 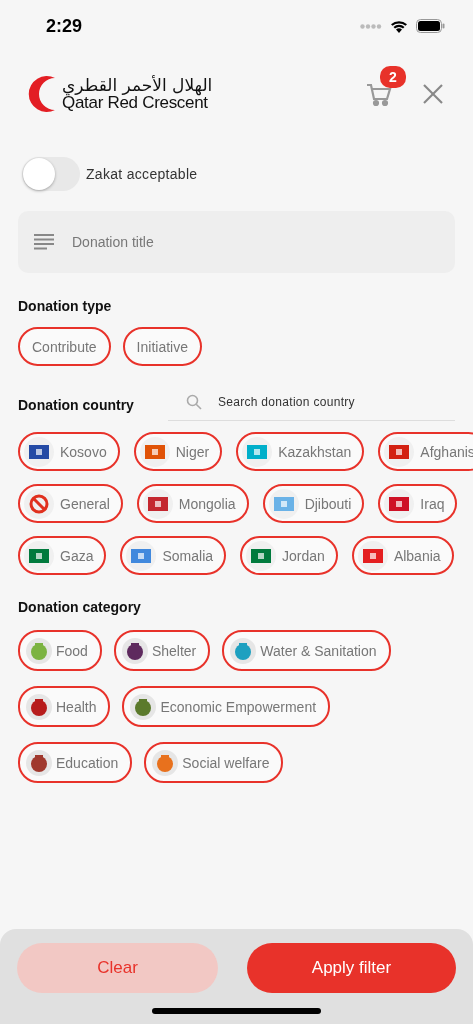 I want to click on zakat-label: Zakat acceptable, so click(x=142, y=174).